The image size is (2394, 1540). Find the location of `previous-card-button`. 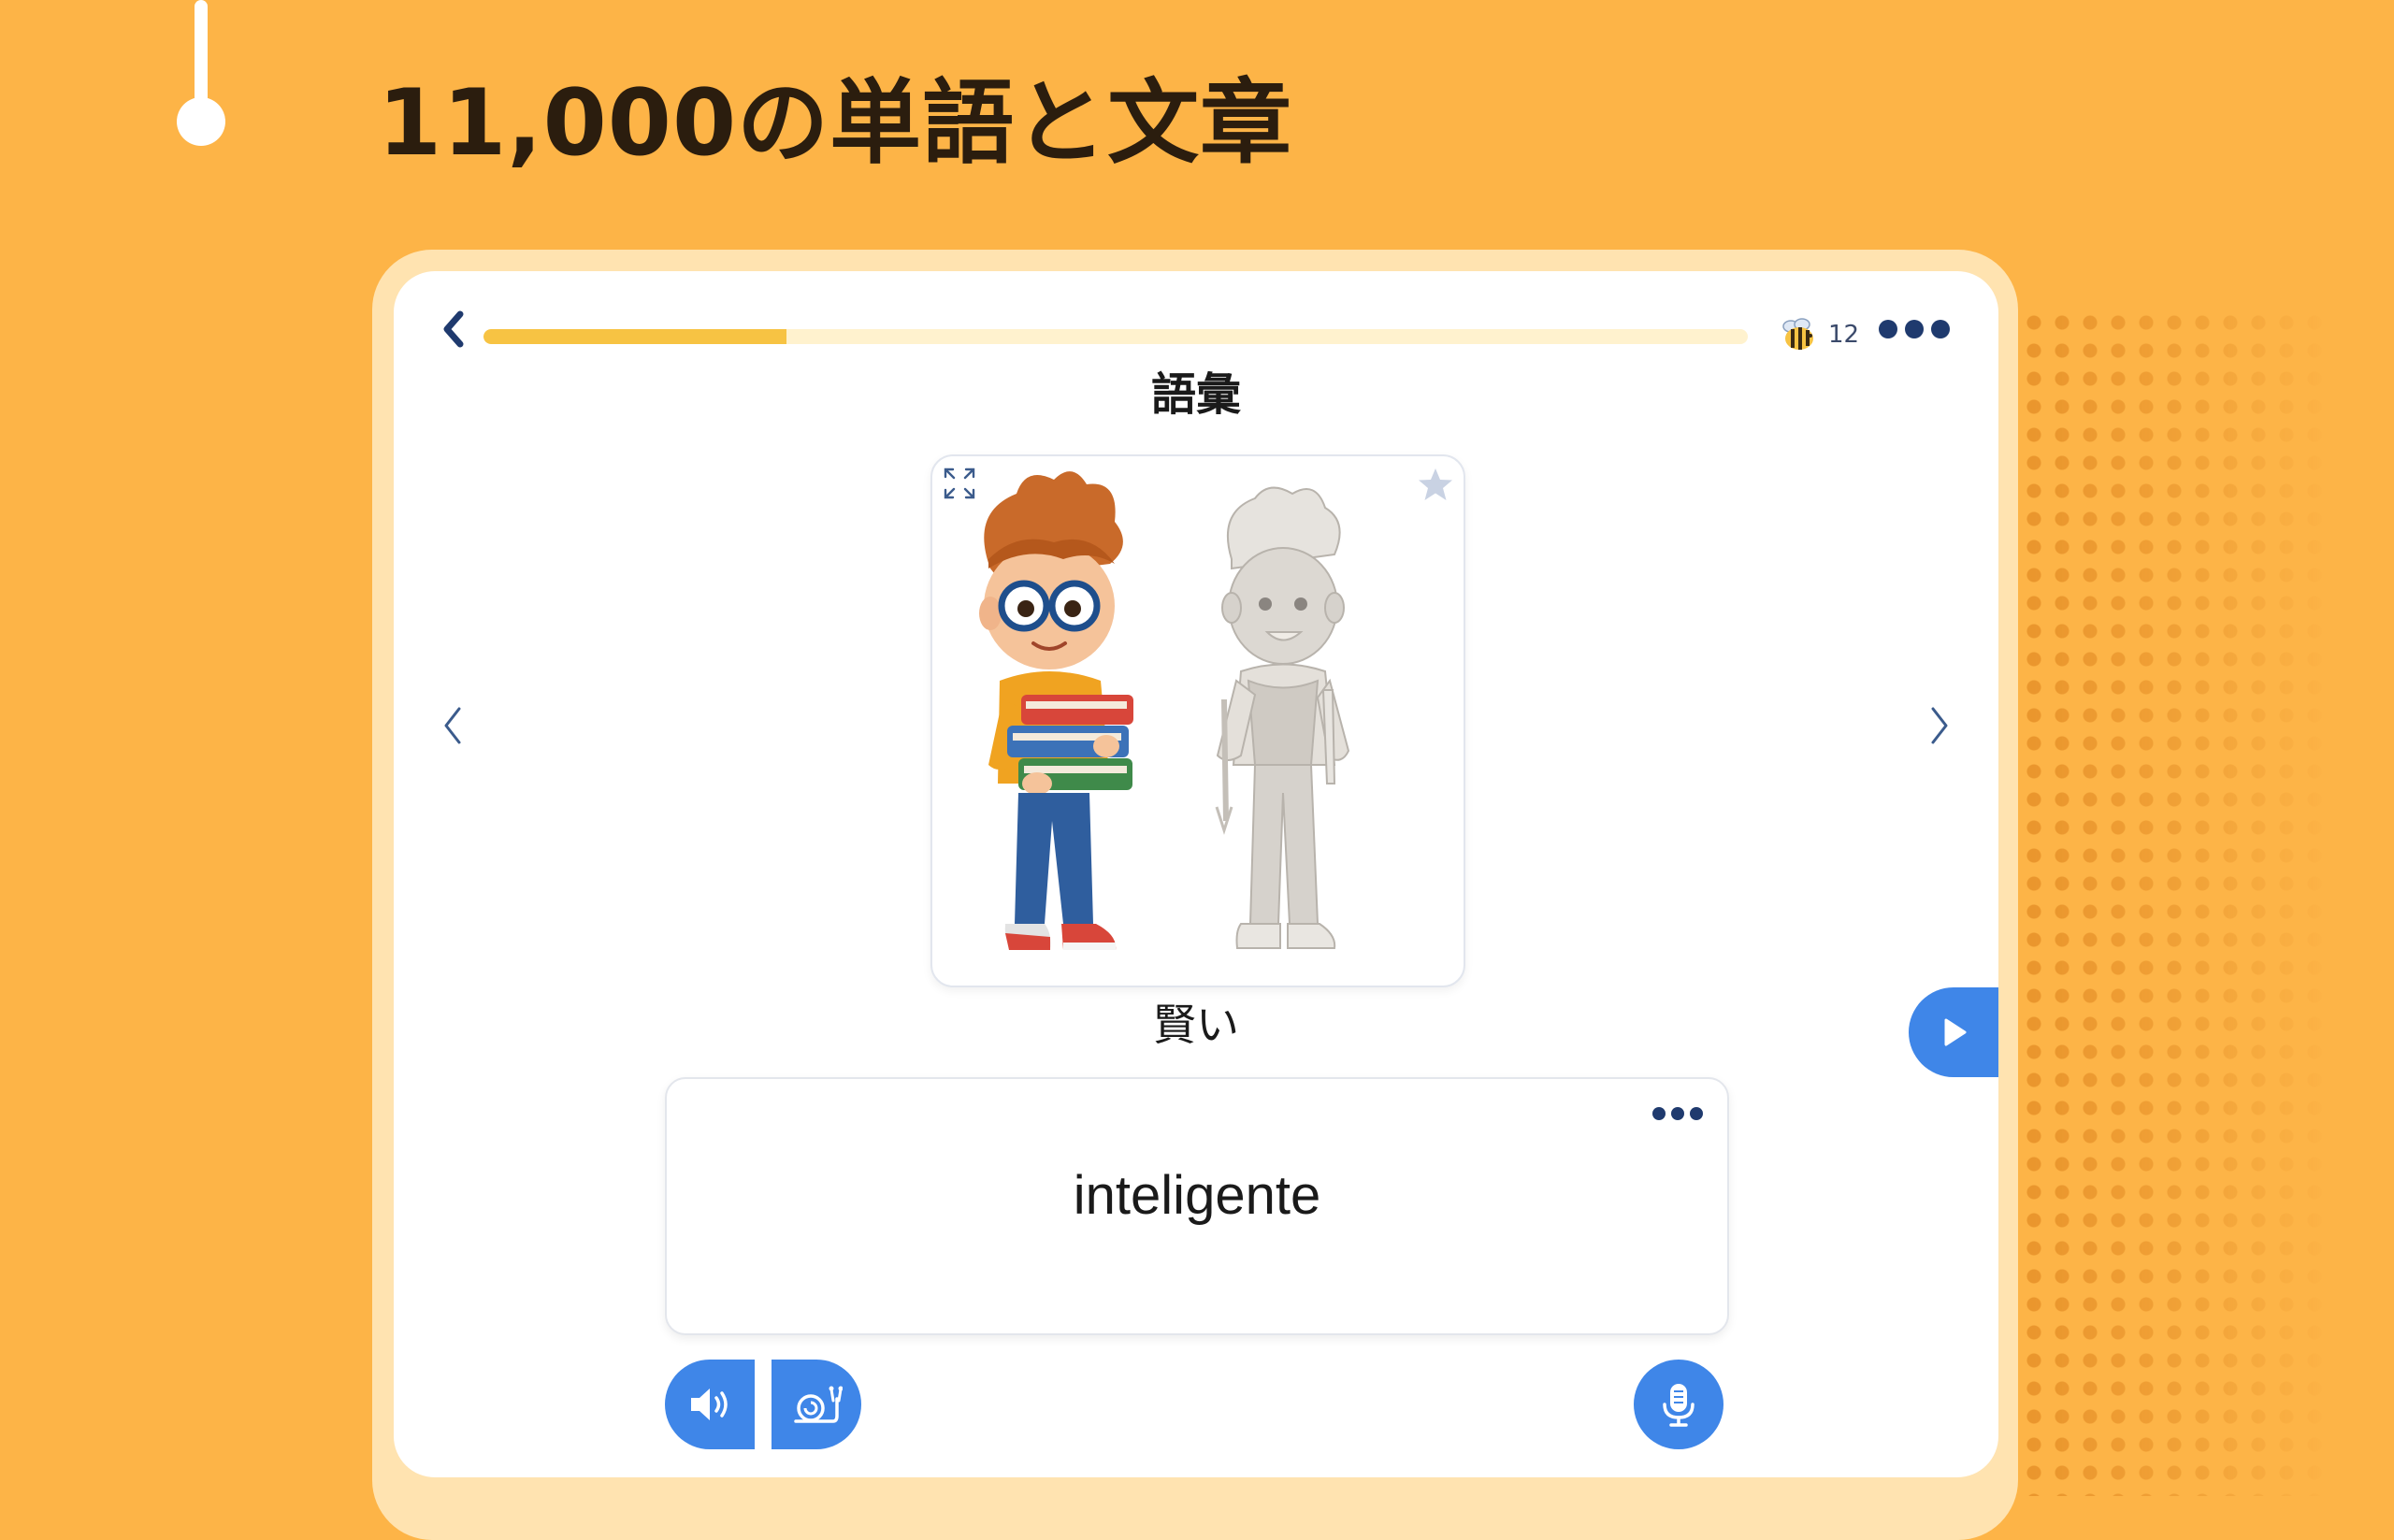

previous-card-button is located at coordinates (451, 726).